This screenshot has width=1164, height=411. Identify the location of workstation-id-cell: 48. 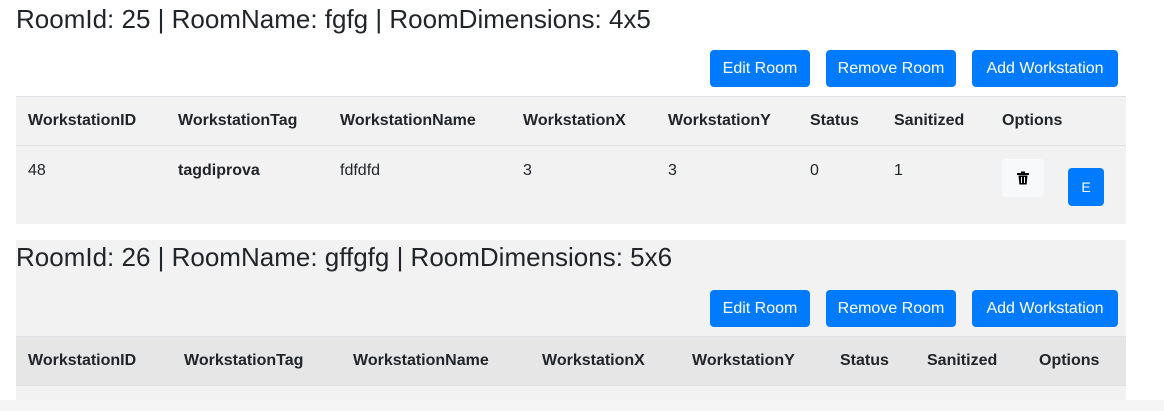
(91, 184).